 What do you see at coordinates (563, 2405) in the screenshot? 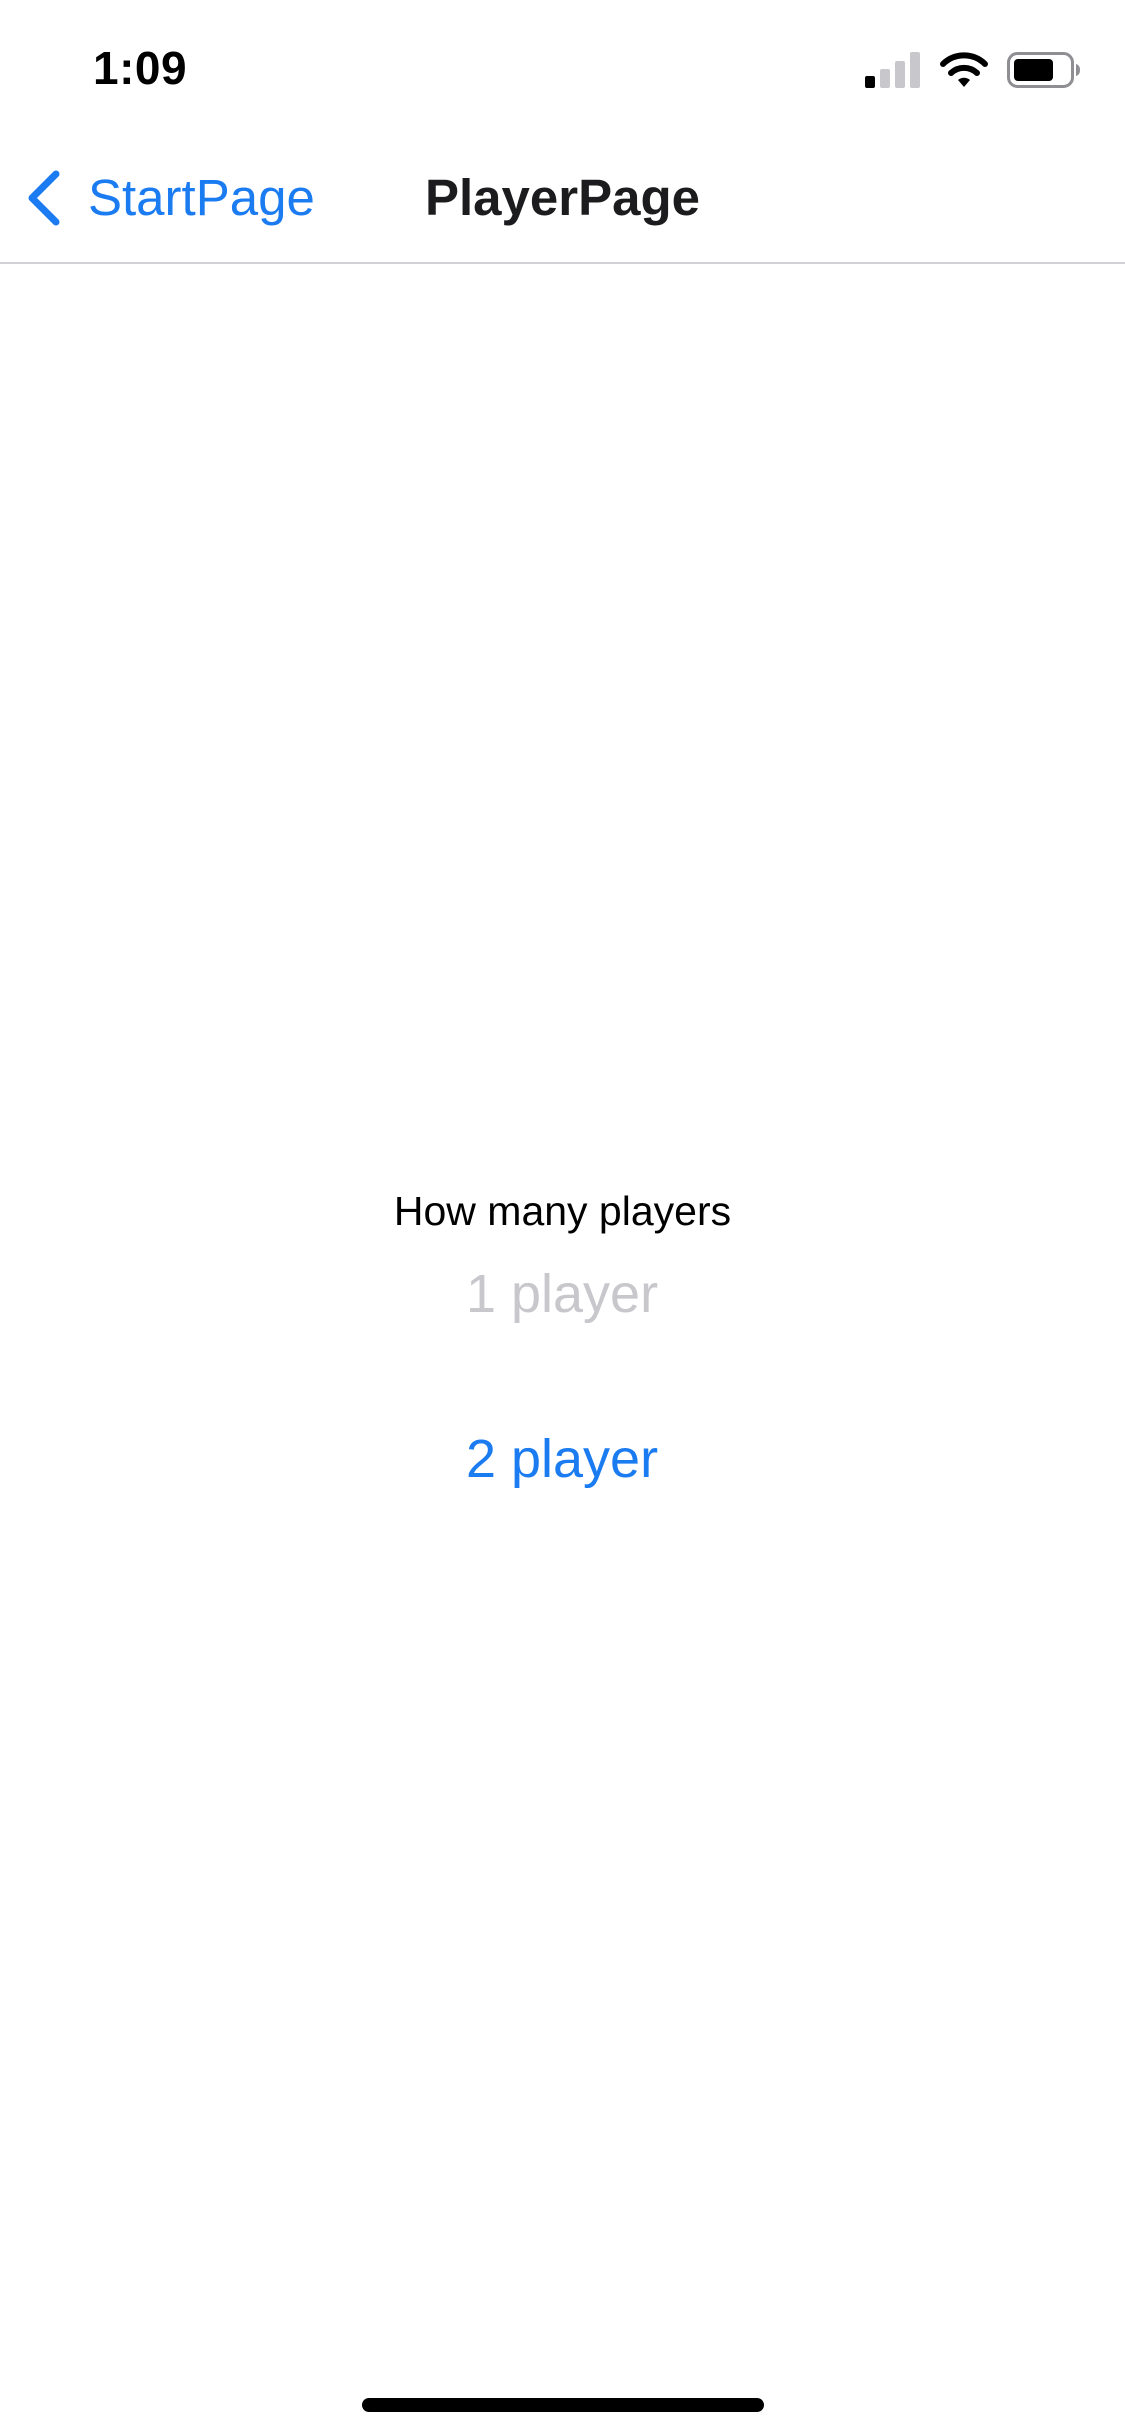
I see `home-indicator` at bounding box center [563, 2405].